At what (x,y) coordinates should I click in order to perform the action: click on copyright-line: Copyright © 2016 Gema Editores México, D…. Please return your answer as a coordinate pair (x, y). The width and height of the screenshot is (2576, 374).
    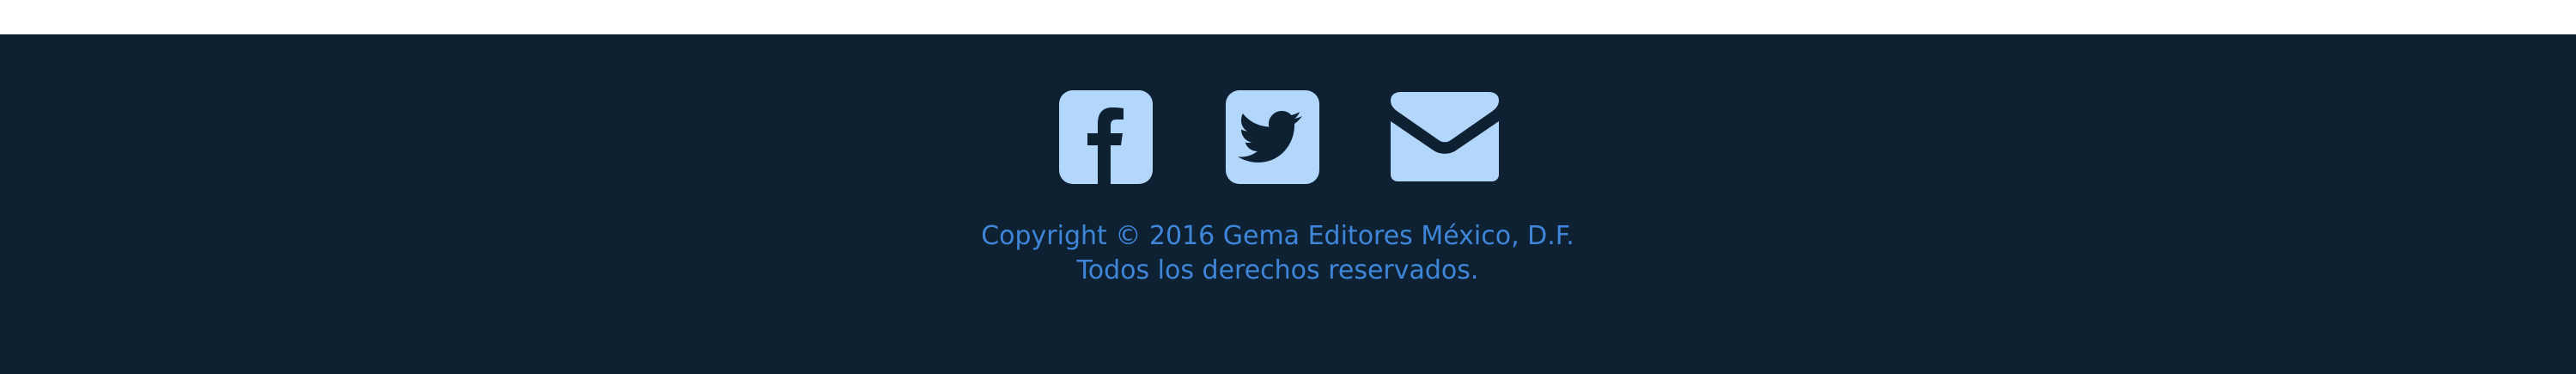
    Looking at the image, I should click on (1277, 236).